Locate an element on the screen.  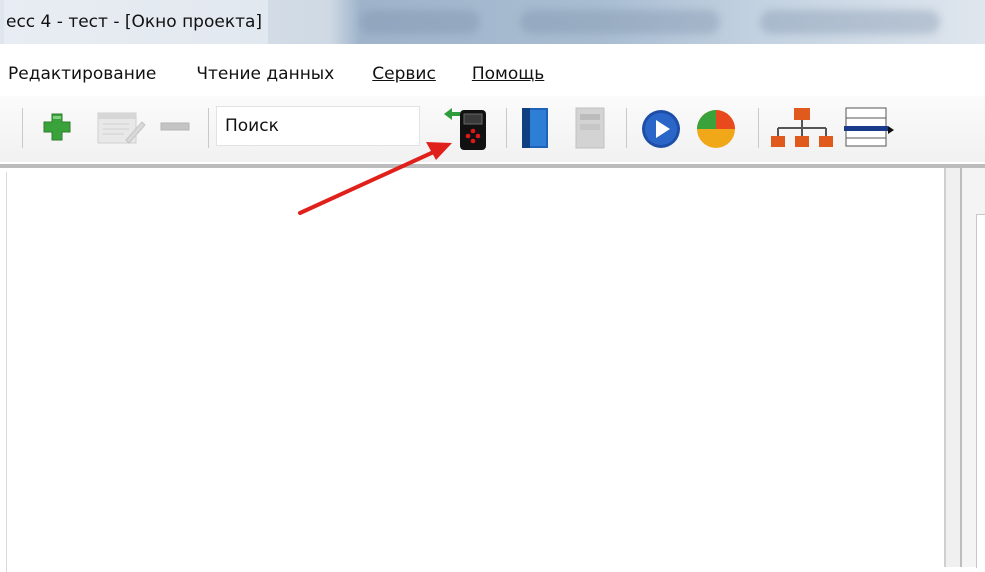
annotation-arrow is located at coordinates (375, 178).